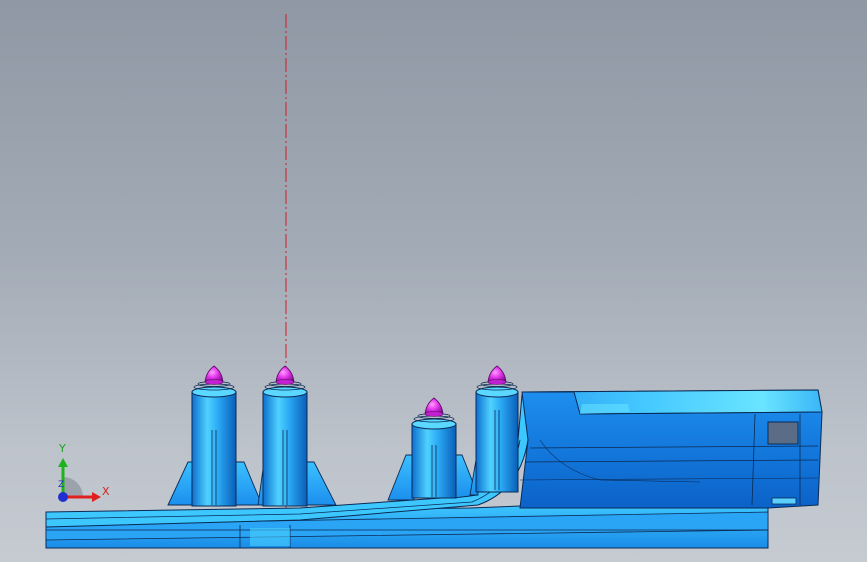 This screenshot has width=867, height=562. Describe the element at coordinates (106, 491) in the screenshot. I see `triad-x-label: X` at that location.